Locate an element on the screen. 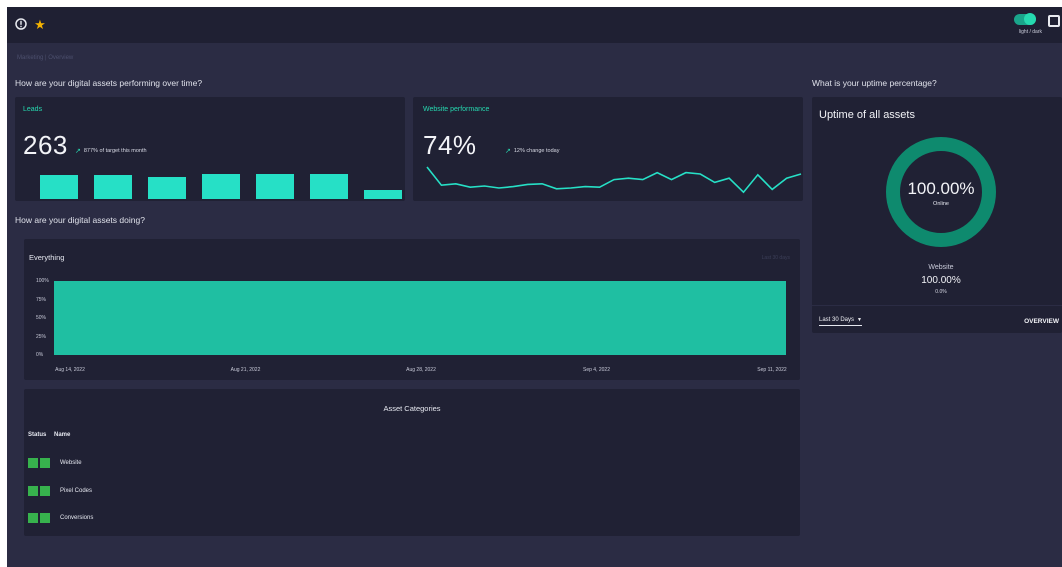 The height and width of the screenshot is (567, 1062). doing-section-title: How are your digital assets doing? is located at coordinates (80, 220).